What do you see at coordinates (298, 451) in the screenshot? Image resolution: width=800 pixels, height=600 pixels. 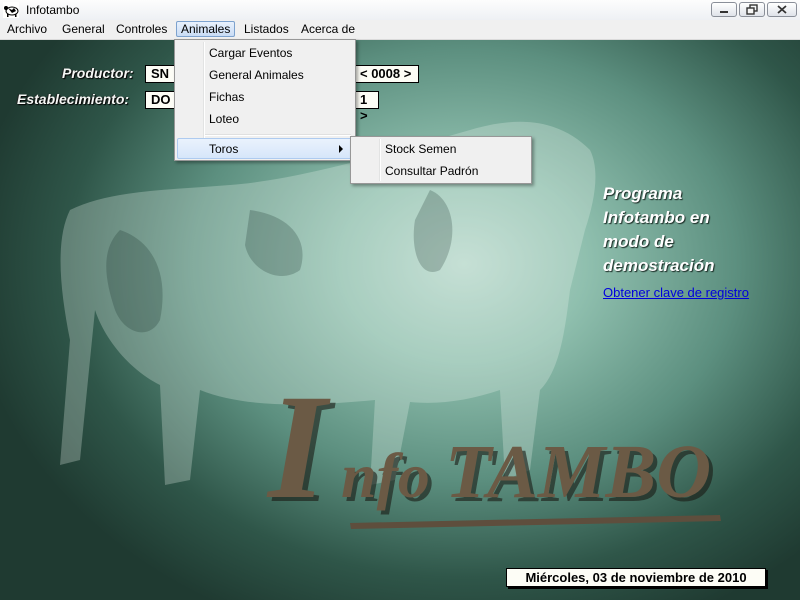 I see `svg-text: I` at bounding box center [298, 451].